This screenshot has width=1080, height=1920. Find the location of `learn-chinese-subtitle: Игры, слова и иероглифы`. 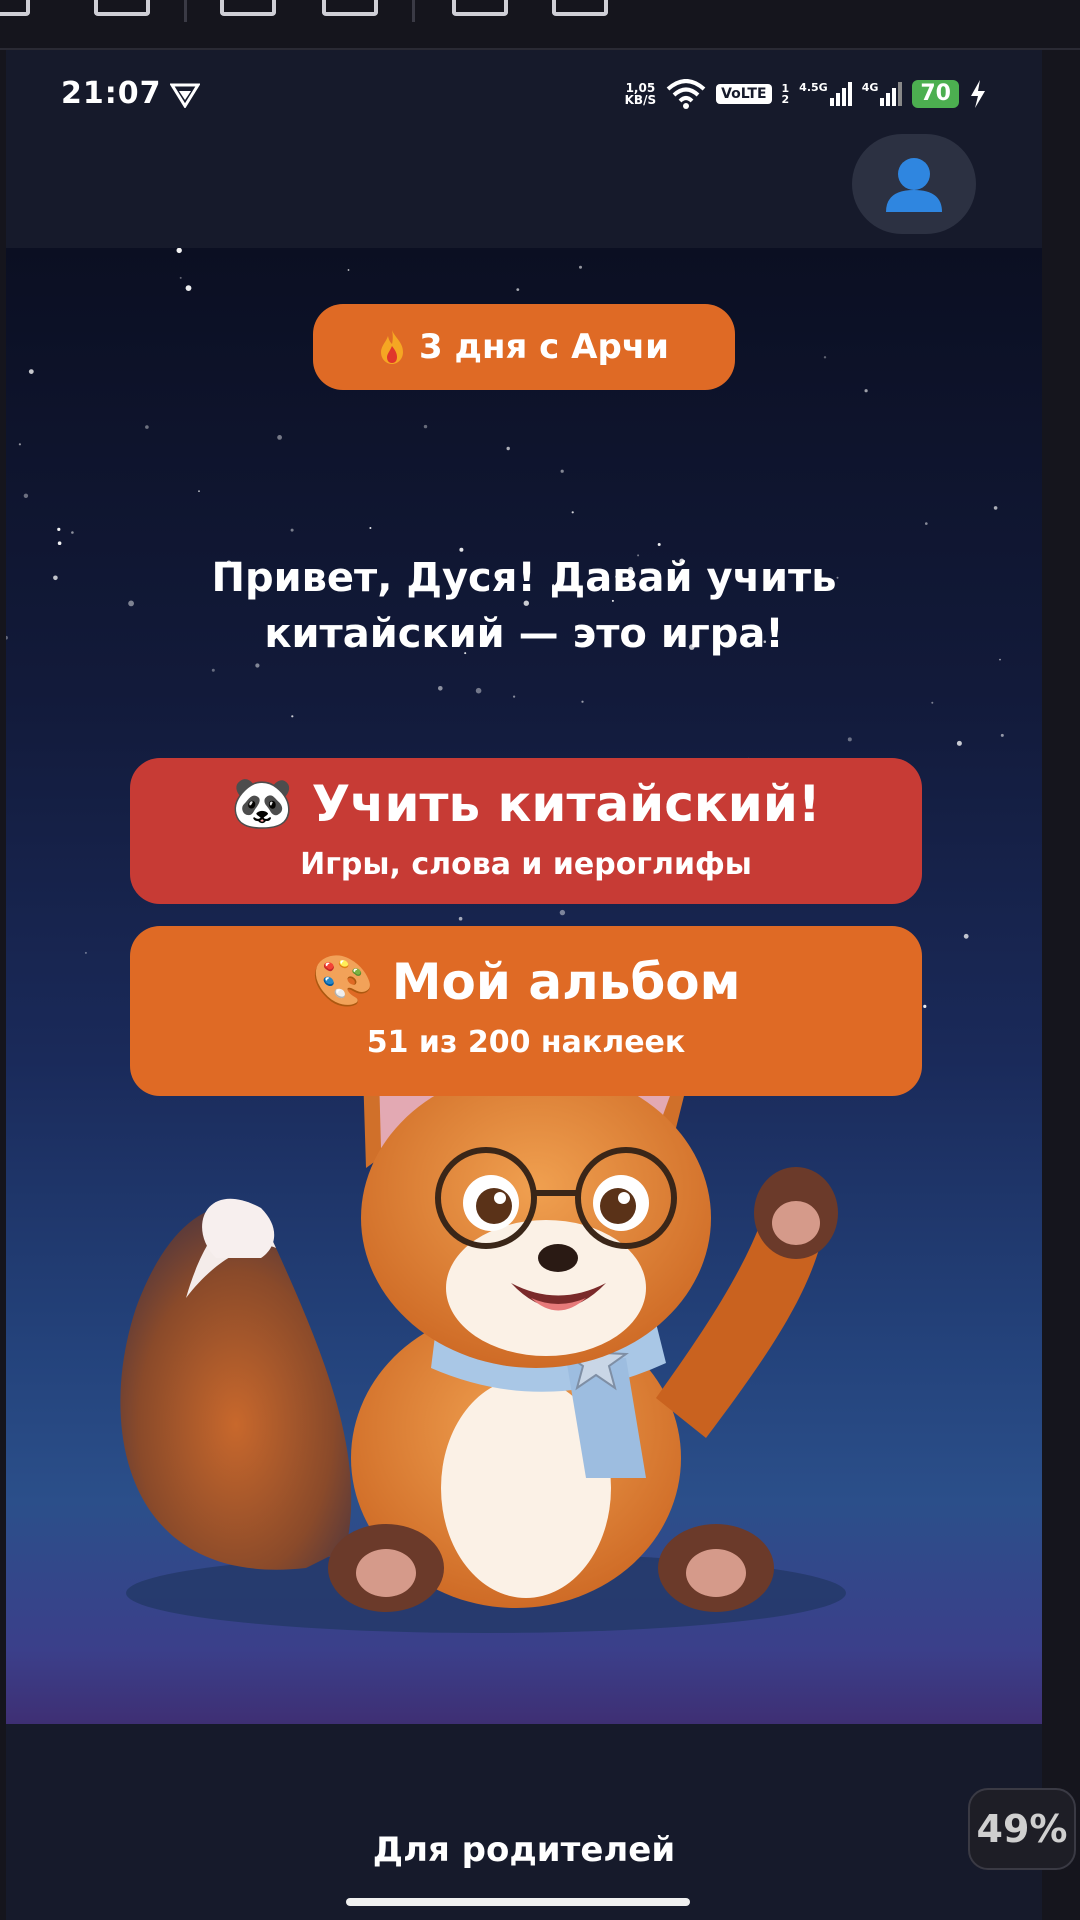

learn-chinese-subtitle: Игры, слова и иероглифы is located at coordinates (526, 864).